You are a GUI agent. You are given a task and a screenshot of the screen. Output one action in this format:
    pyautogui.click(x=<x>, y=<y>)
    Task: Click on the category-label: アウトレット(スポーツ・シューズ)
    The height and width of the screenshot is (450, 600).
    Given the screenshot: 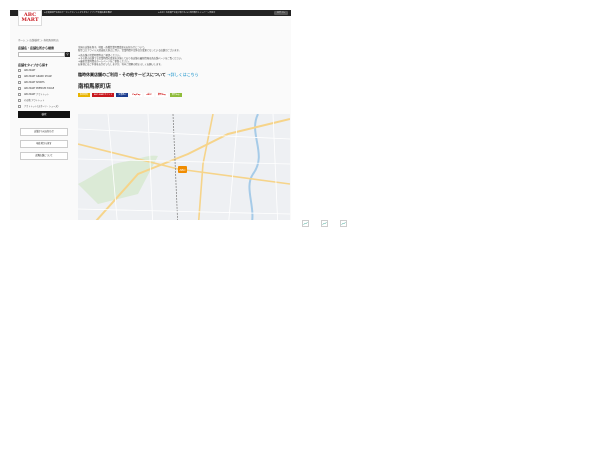 What is the action you would take?
    pyautogui.click(x=41, y=106)
    